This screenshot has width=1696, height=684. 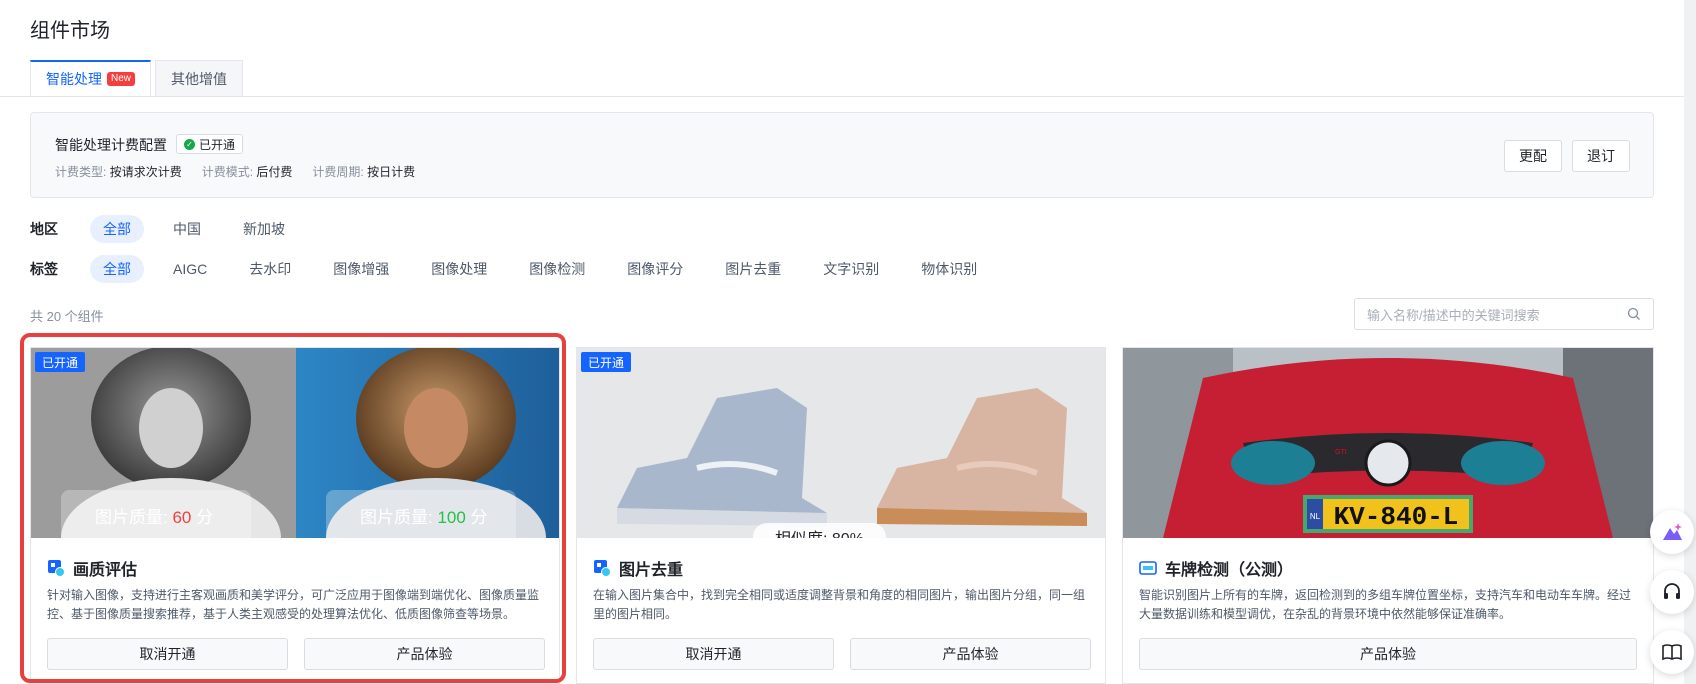 I want to click on image-quality-icon, so click(x=56, y=568).